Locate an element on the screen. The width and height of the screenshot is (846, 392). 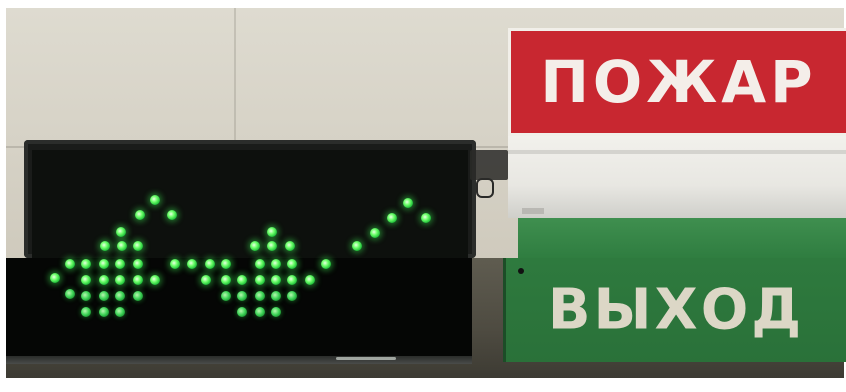
mount-screw is located at coordinates (521, 271).